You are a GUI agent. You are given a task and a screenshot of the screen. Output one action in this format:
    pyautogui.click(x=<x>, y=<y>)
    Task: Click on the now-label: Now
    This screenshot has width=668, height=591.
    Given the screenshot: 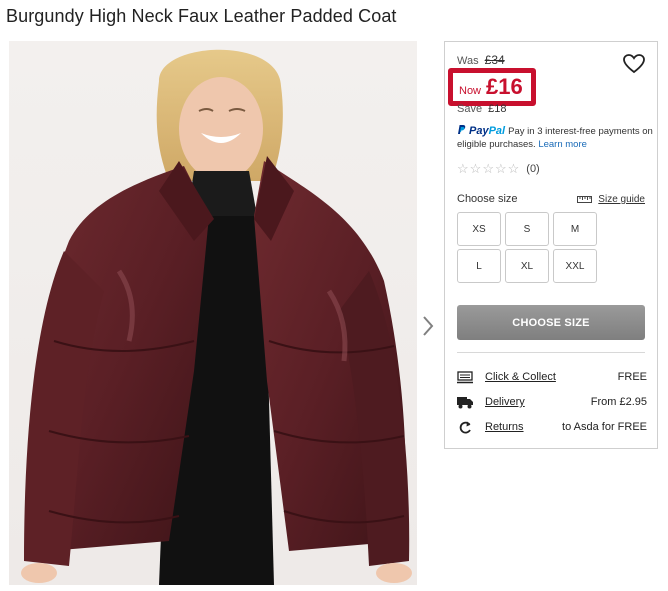 What is the action you would take?
    pyautogui.click(x=470, y=91)
    